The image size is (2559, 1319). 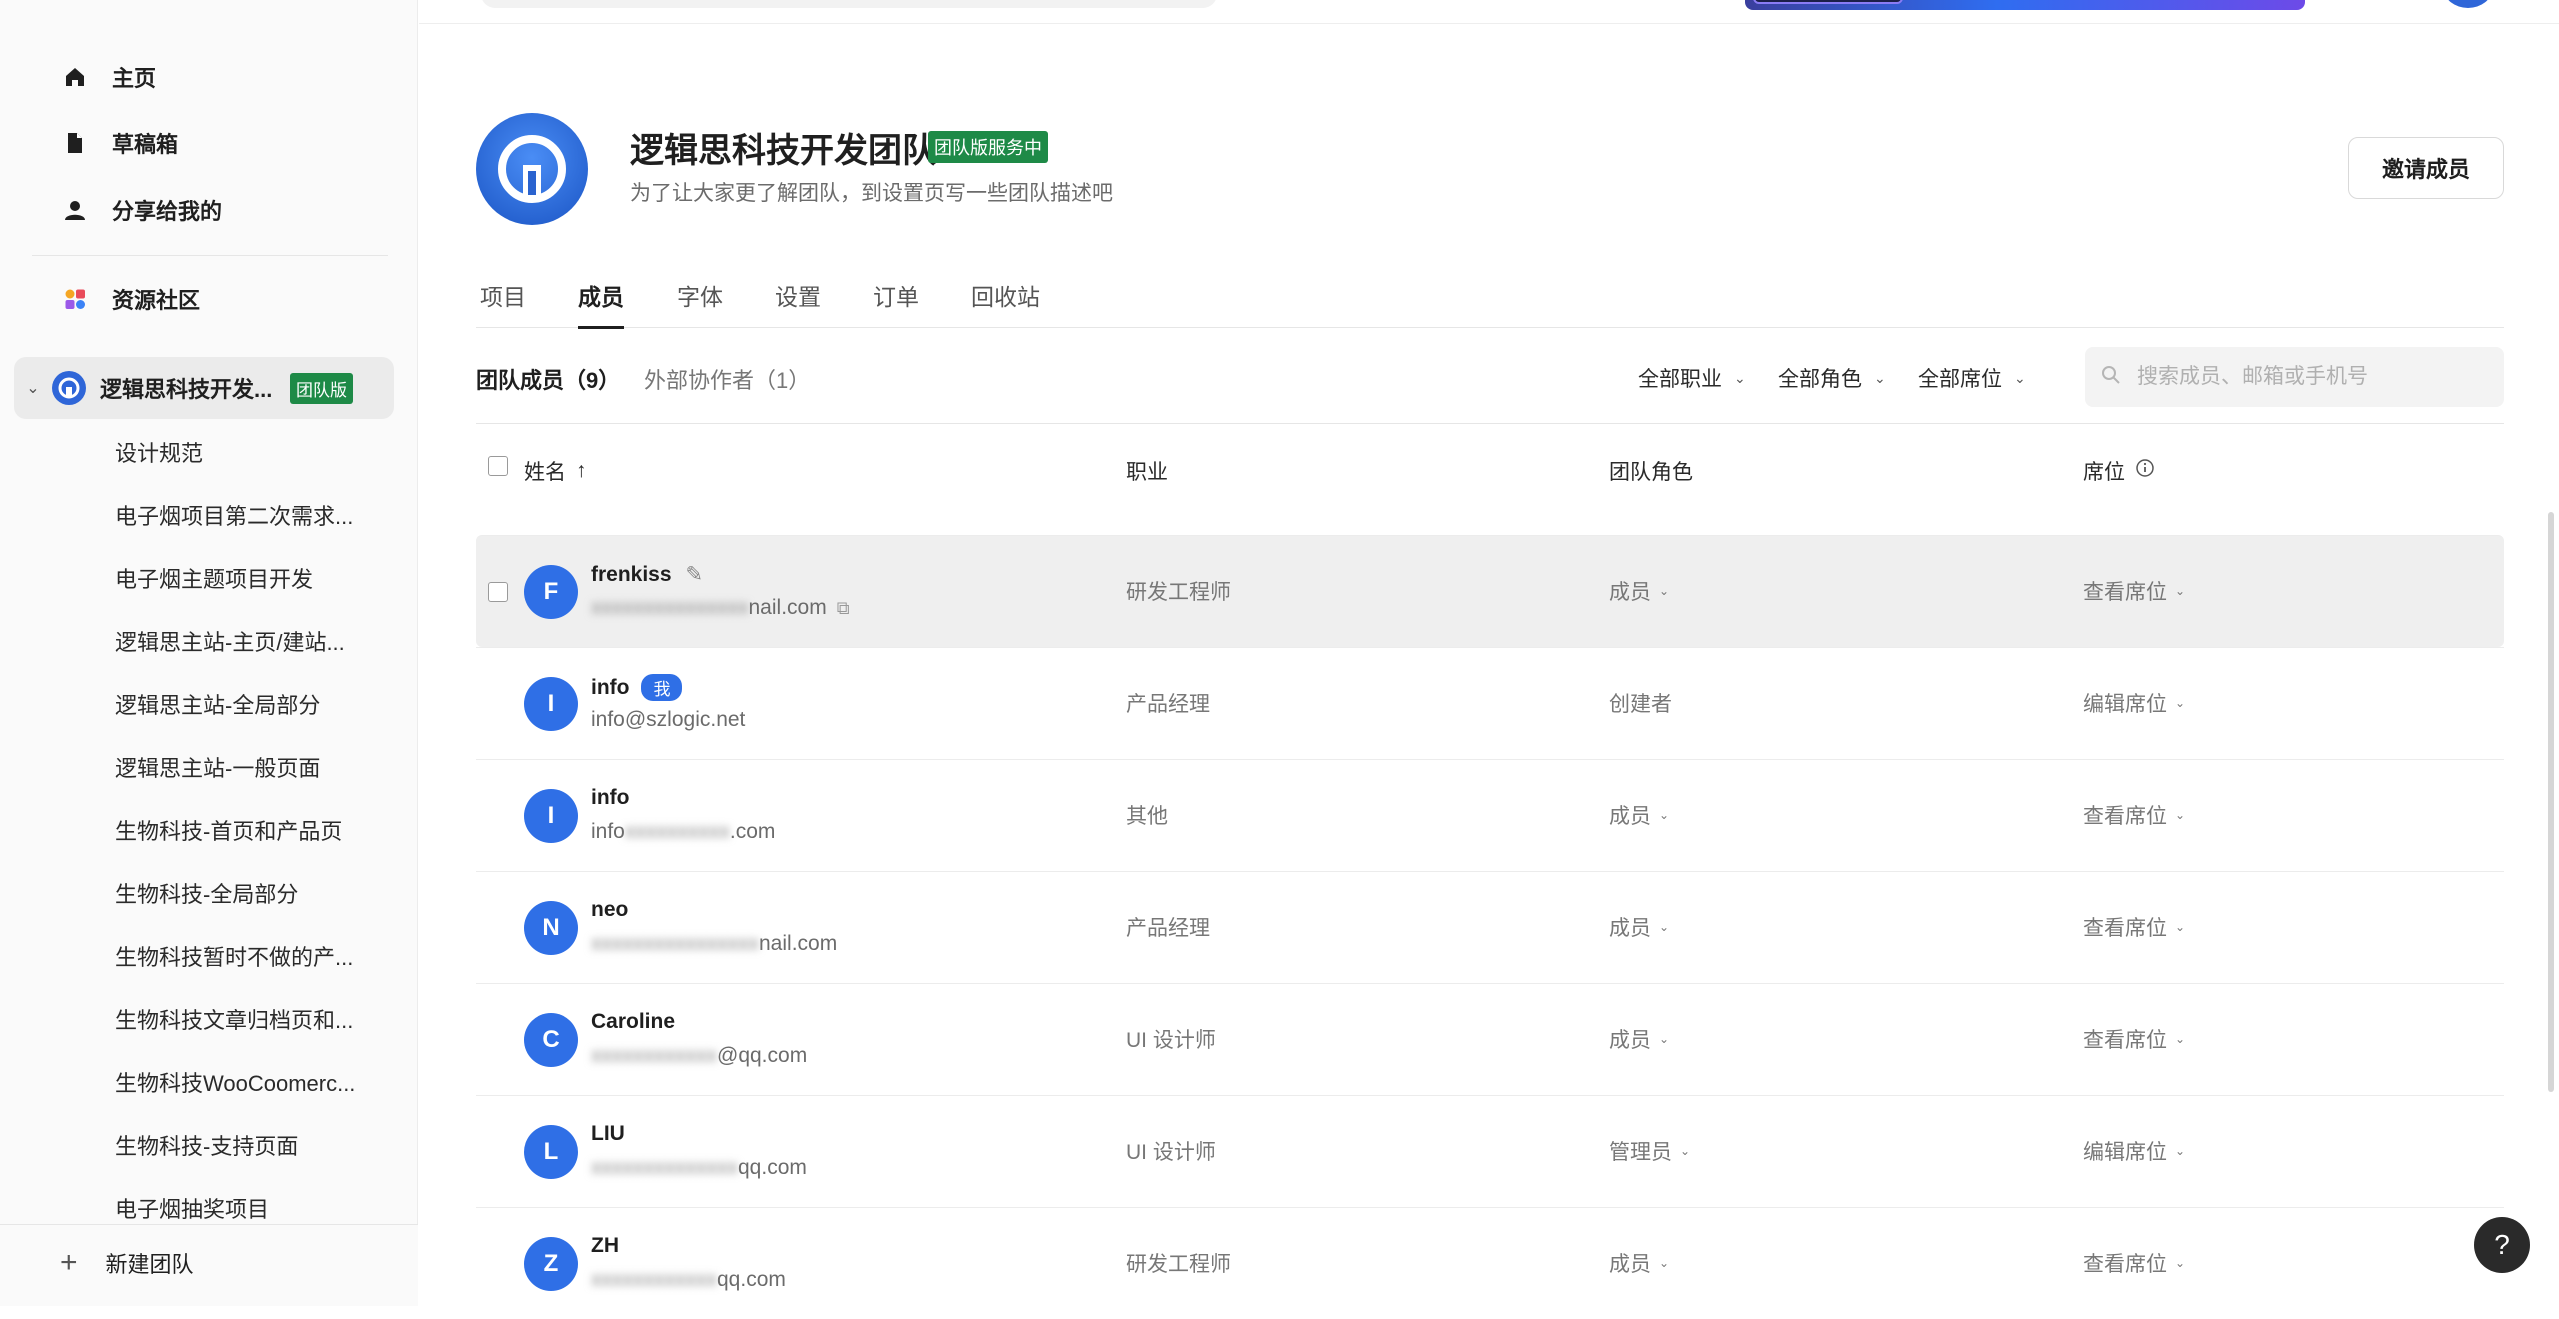 I want to click on nav-community: 资源社区, so click(x=131, y=299).